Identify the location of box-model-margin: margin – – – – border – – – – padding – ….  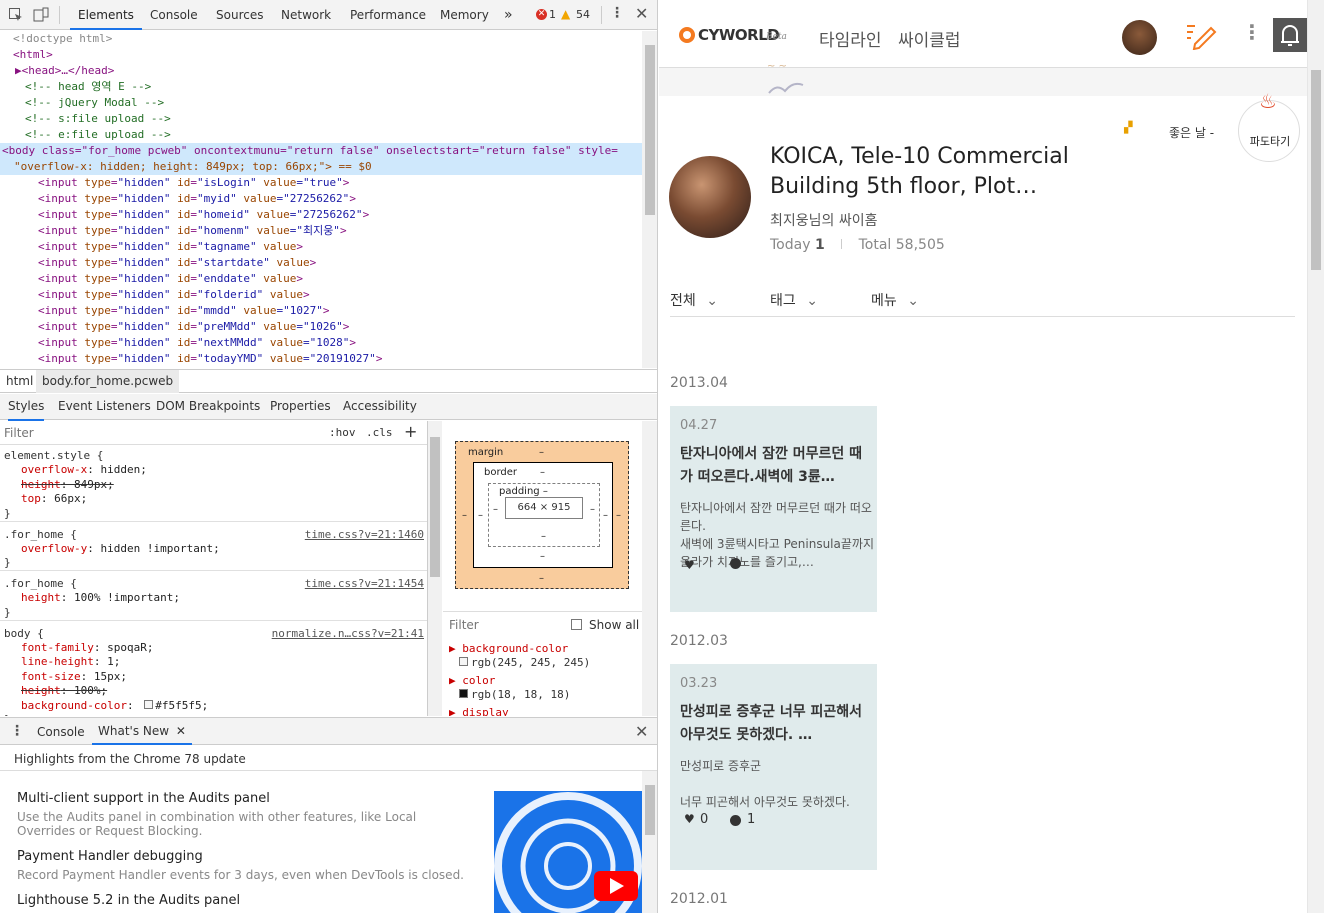
(542, 515).